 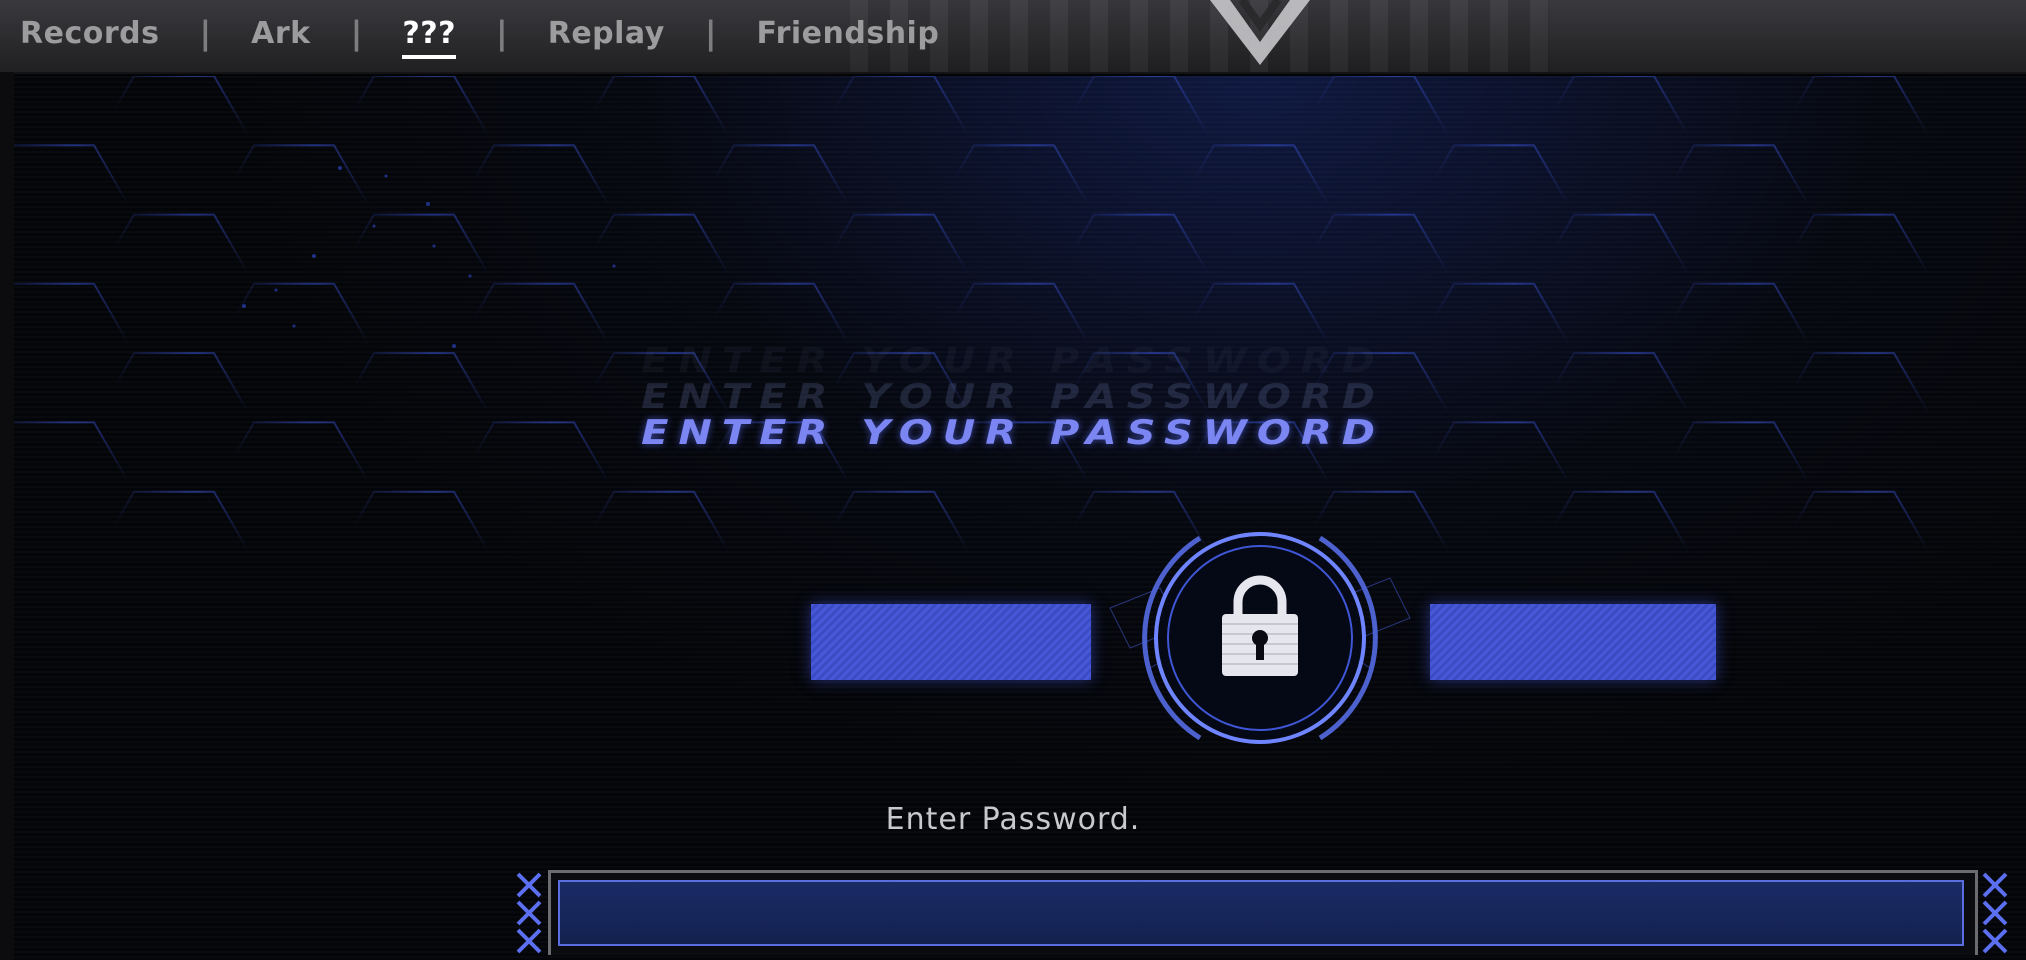 What do you see at coordinates (848, 33) in the screenshot?
I see `tab-friendship: Friendship` at bounding box center [848, 33].